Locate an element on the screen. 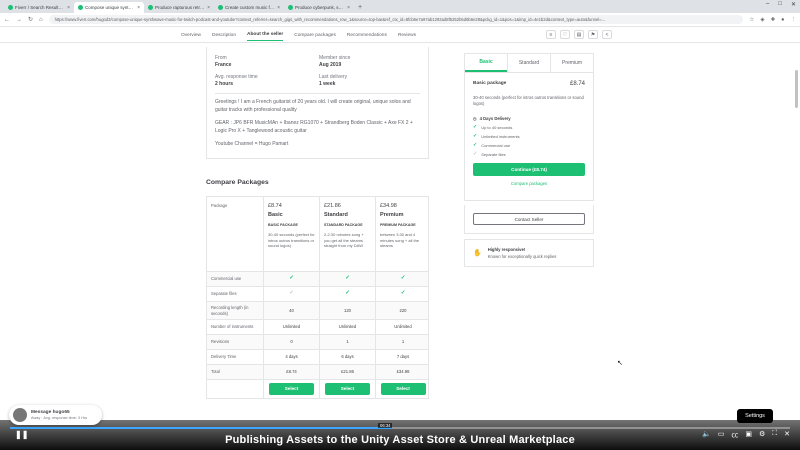 This screenshot has height=450, width=800. select-premium-button: Select is located at coordinates (403, 389).